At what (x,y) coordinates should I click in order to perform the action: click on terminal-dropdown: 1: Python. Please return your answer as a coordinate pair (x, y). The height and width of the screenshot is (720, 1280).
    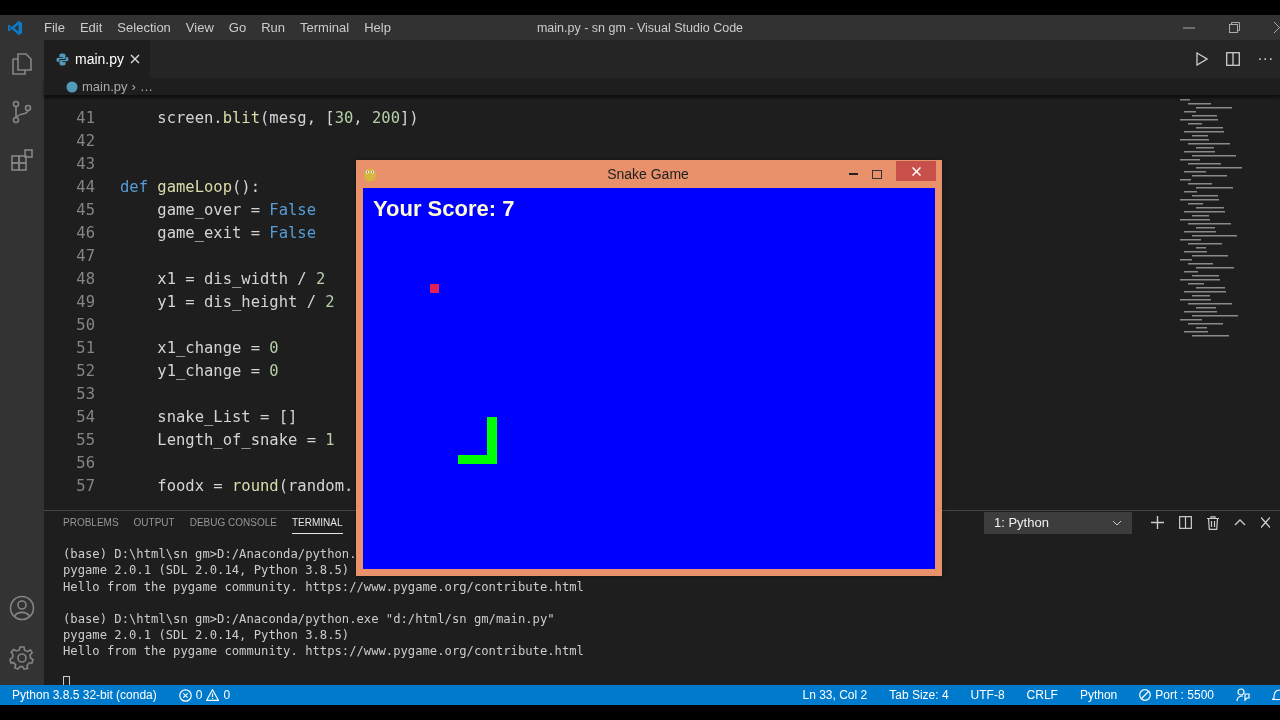
    Looking at the image, I should click on (1058, 522).